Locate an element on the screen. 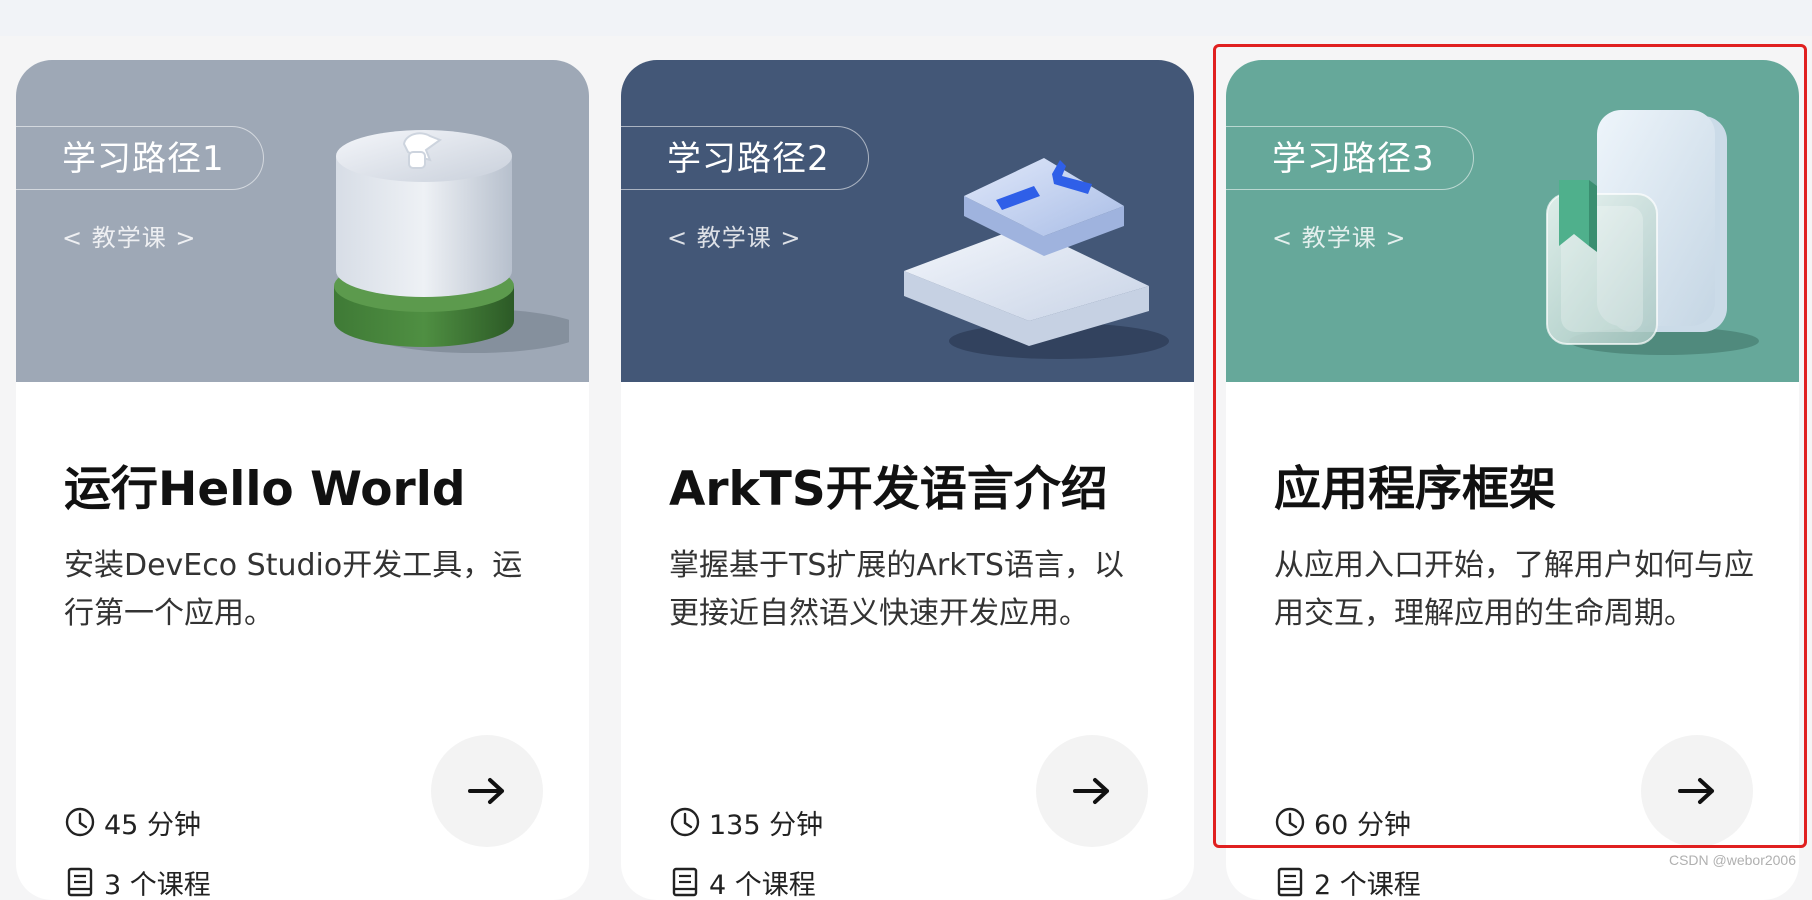  path-tag: 学习路径3 is located at coordinates (1350, 158).